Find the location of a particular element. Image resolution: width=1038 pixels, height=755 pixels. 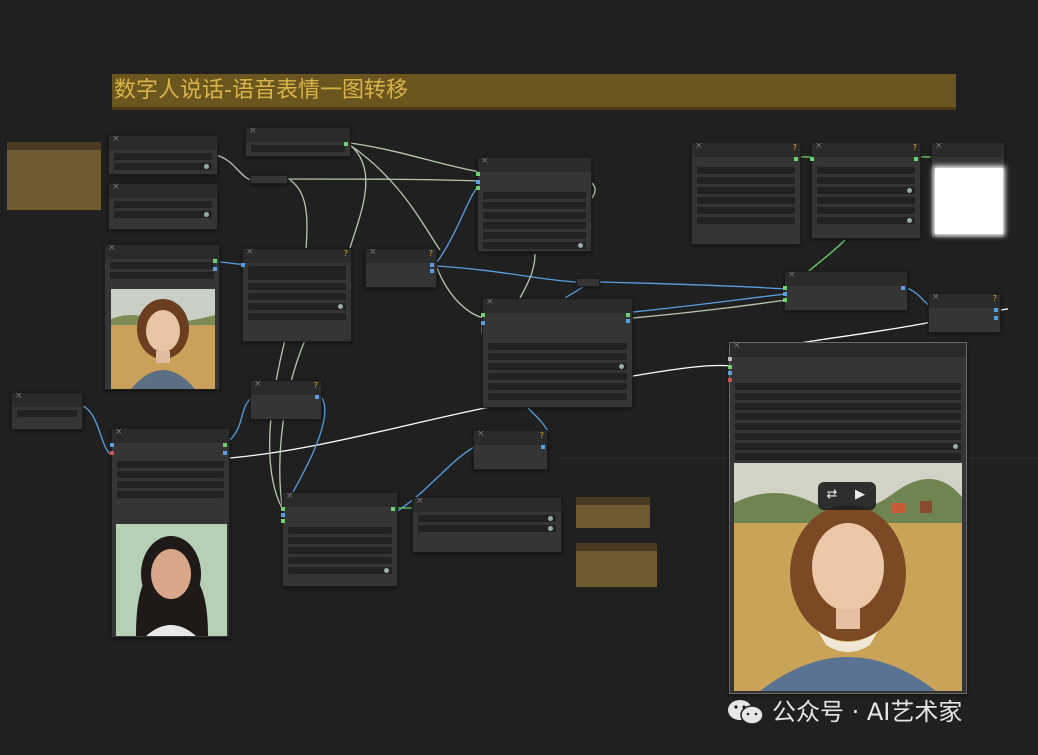

source-portrait-image is located at coordinates (163, 339).